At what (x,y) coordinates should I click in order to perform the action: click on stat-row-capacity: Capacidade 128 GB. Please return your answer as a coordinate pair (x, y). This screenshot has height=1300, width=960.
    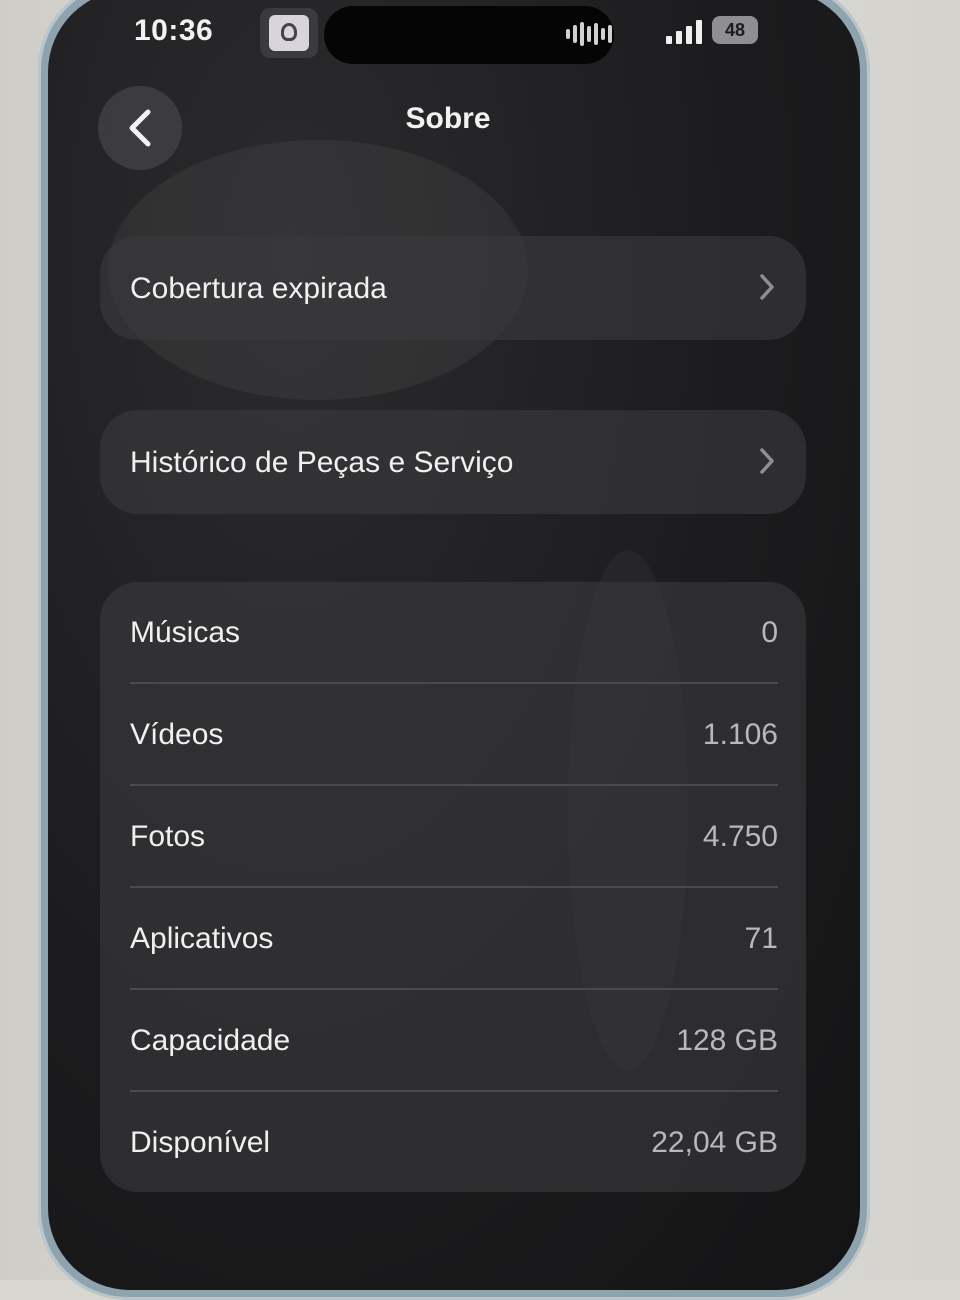
    Looking at the image, I should click on (454, 1042).